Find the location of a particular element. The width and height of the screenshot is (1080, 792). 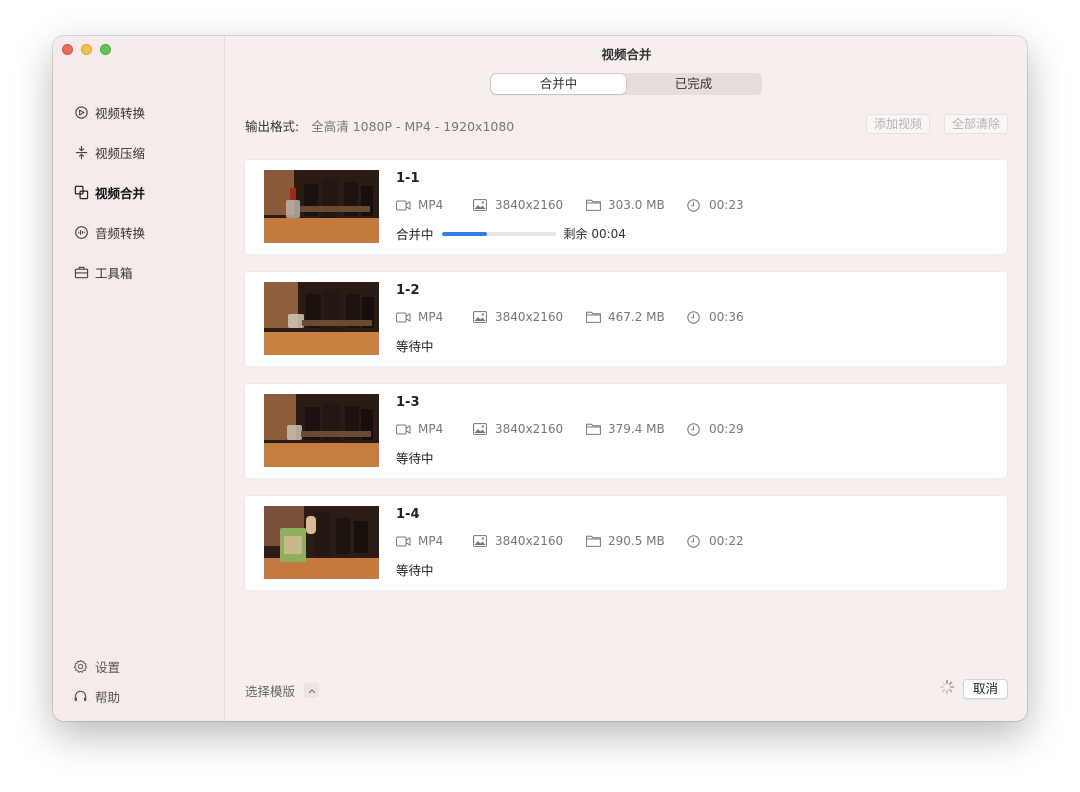

help-label: 帮助 is located at coordinates (108, 697).